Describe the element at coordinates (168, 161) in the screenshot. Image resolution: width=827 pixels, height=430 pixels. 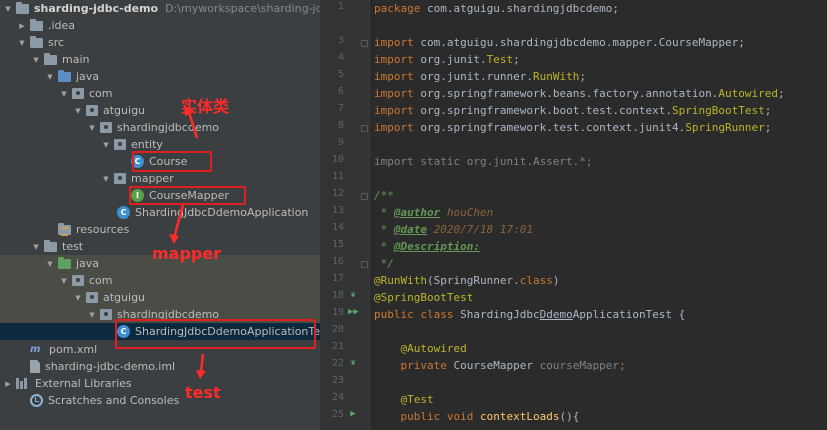
I see `tree-item-label: Course` at that location.